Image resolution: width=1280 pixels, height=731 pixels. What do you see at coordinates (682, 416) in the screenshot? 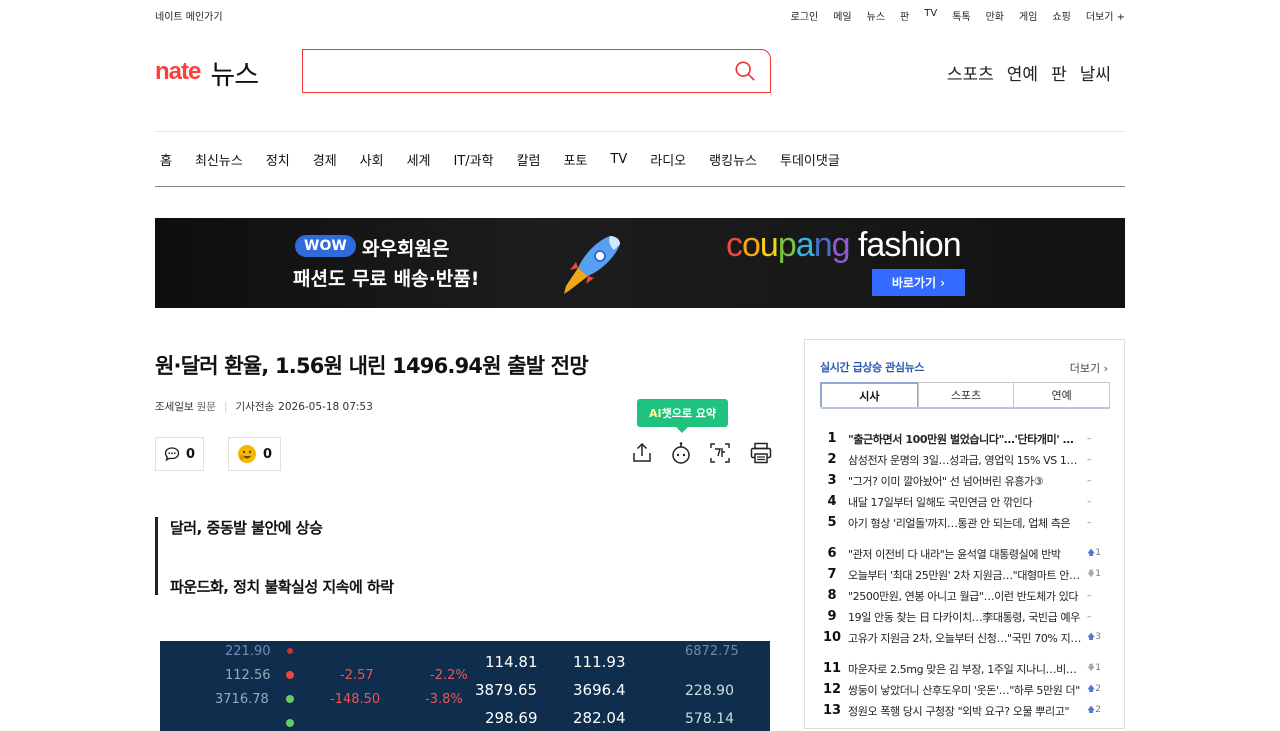
I see `ai-chat-summary-tooltip: AI 챗으로 요약` at bounding box center [682, 416].